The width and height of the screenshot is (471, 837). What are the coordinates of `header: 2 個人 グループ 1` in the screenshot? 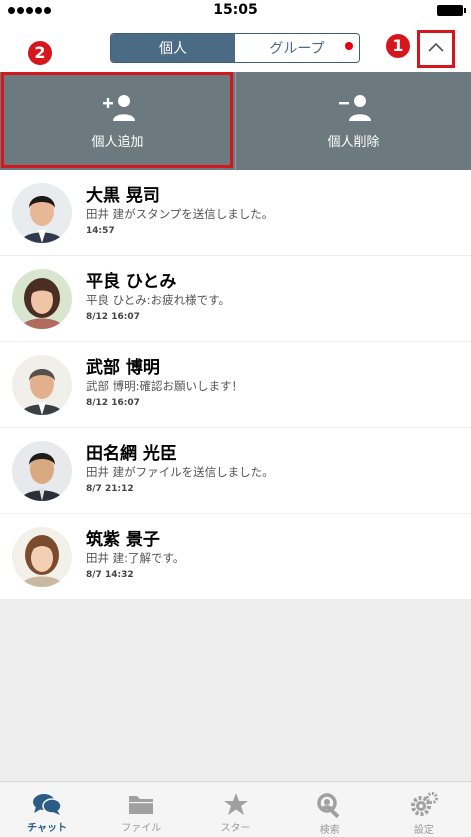 It's located at (235, 47).